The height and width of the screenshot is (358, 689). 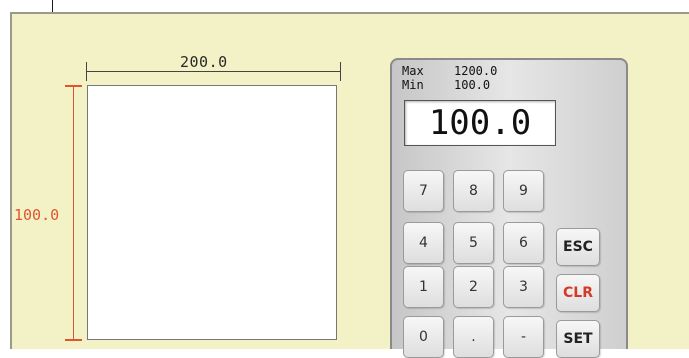 I want to click on key-0: 0, so click(x=423, y=337).